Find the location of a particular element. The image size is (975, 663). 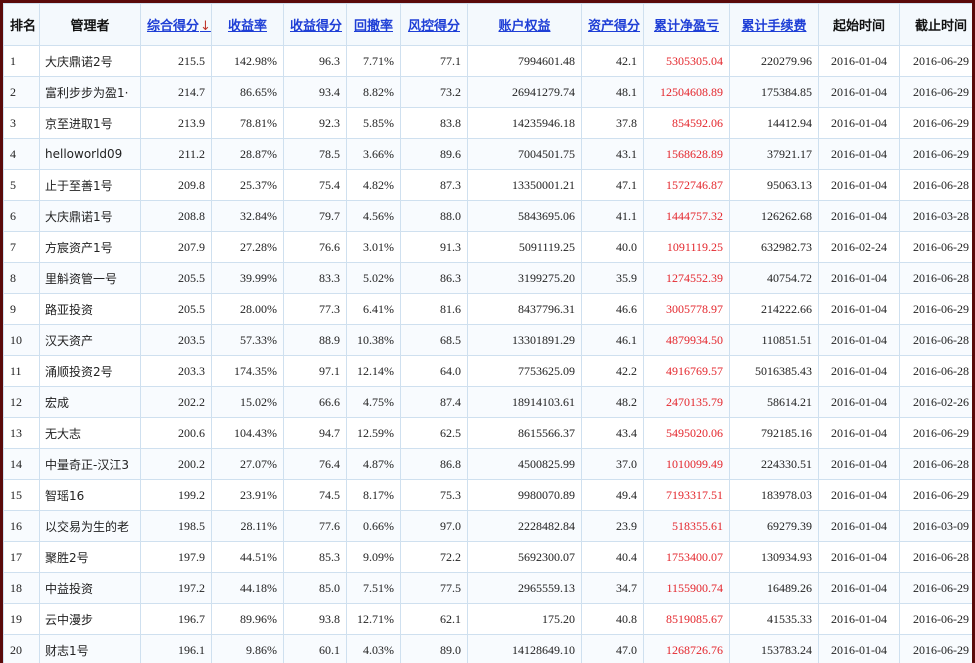

cell-rank: 13 is located at coordinates (22, 433).